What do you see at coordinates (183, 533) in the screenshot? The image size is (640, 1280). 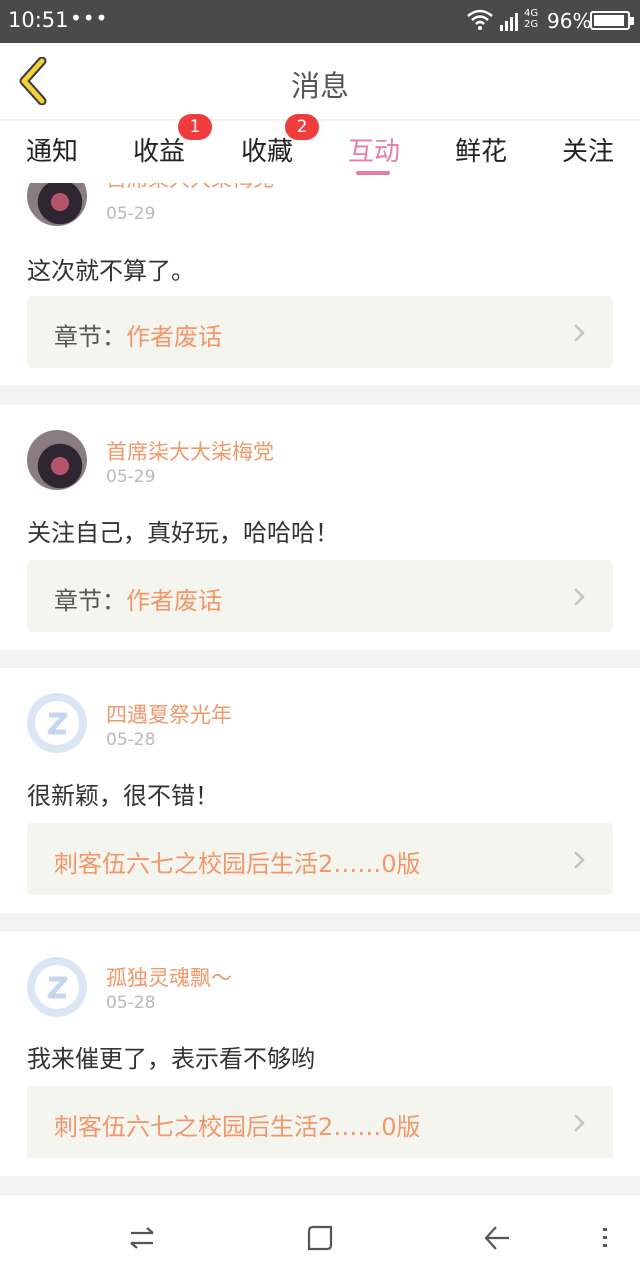 I see `message-text: 关注自己，真好玩，哈哈哈！` at bounding box center [183, 533].